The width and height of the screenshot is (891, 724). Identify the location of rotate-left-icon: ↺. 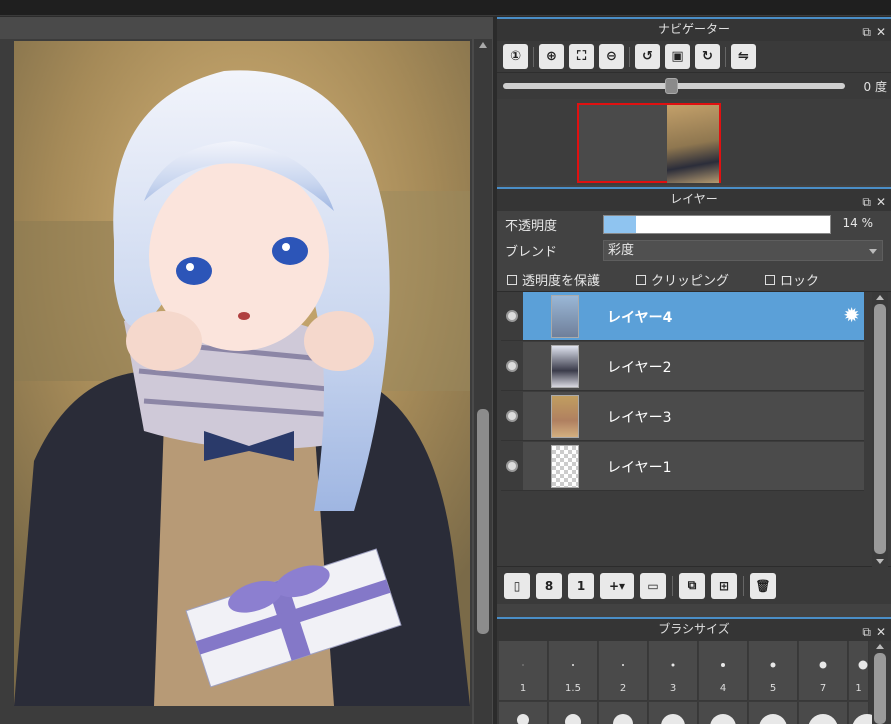
(647, 56).